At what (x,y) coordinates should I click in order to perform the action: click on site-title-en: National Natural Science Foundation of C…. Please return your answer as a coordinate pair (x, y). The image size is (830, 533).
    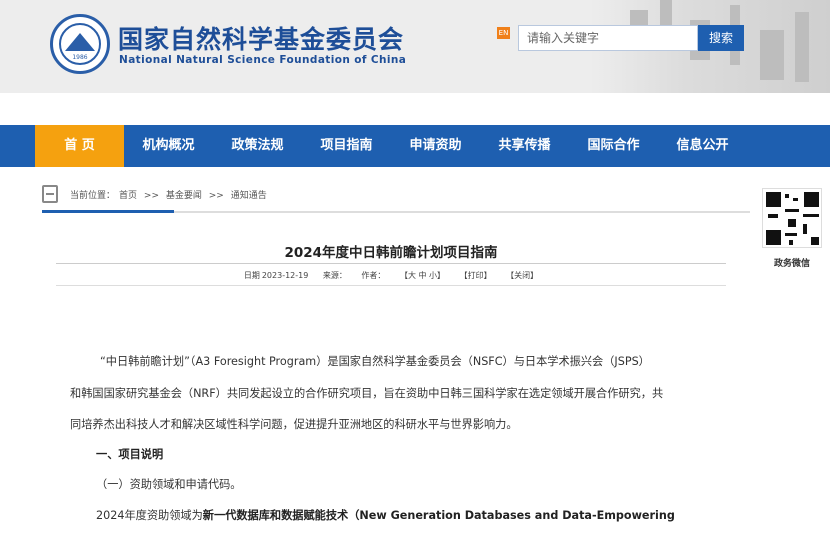
    Looking at the image, I should click on (262, 60).